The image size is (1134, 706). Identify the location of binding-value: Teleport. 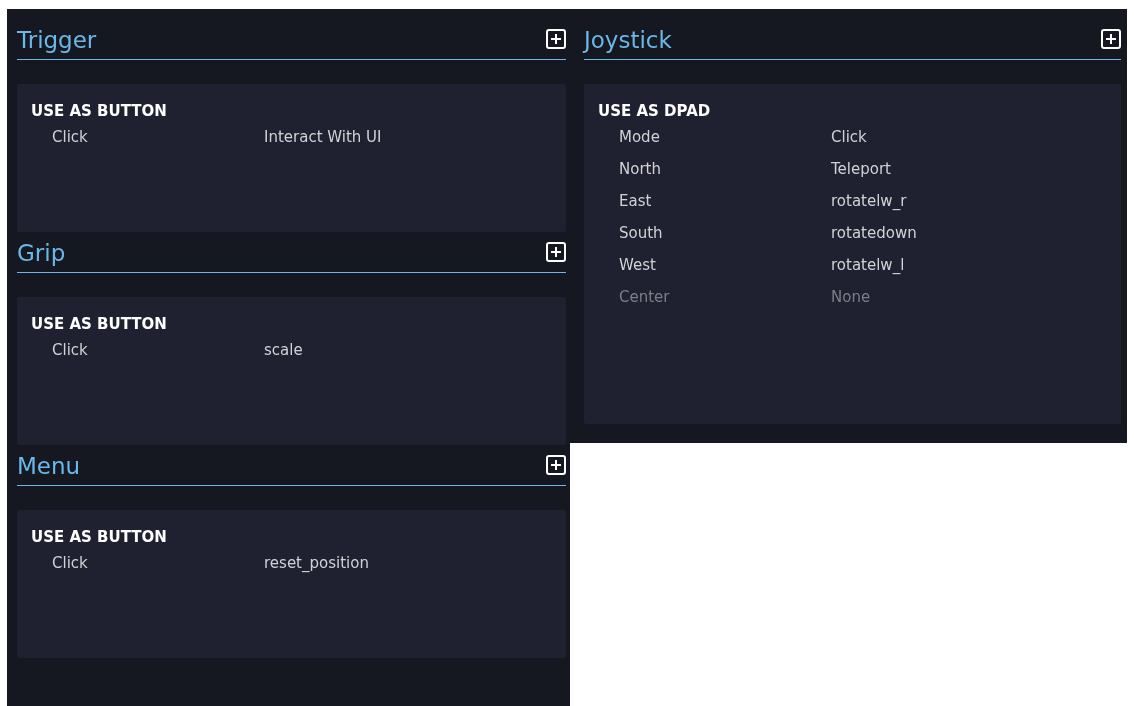
(861, 169).